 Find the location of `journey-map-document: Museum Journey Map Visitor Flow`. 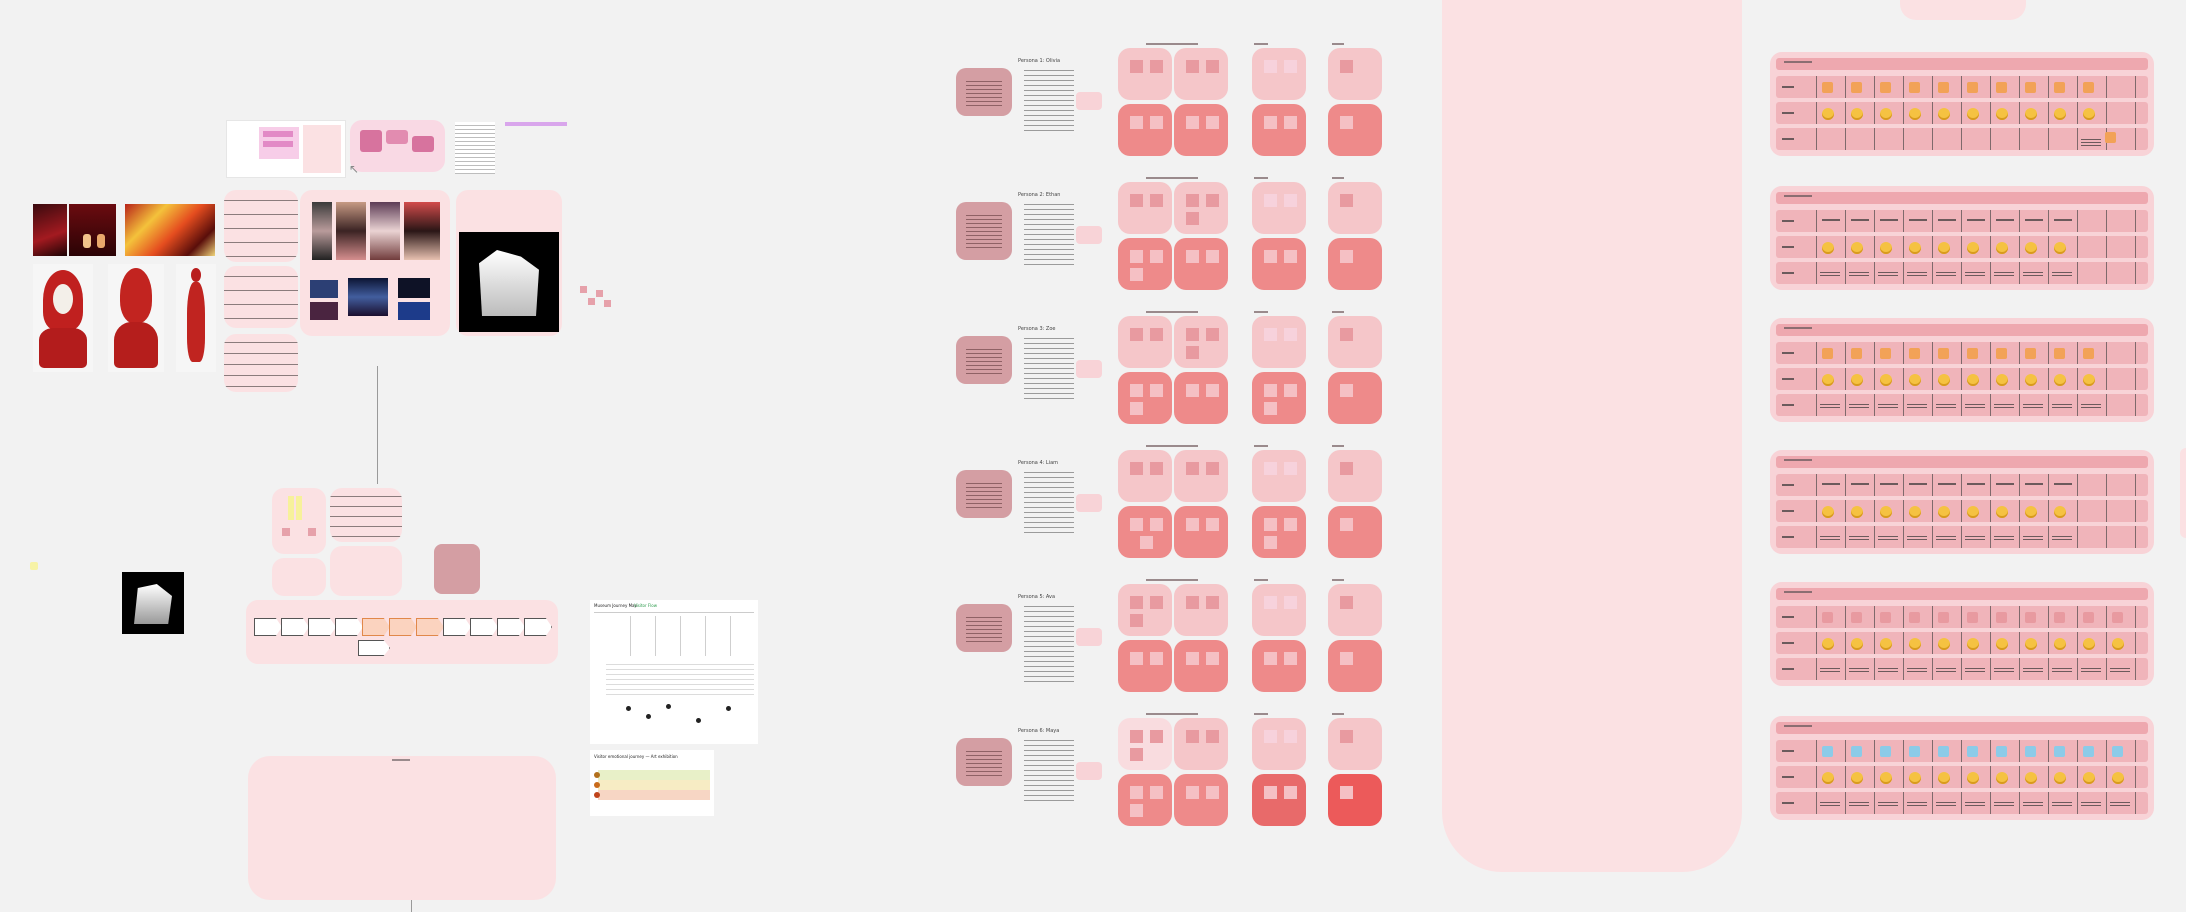

journey-map-document: Museum Journey Map Visitor Flow is located at coordinates (674, 672).